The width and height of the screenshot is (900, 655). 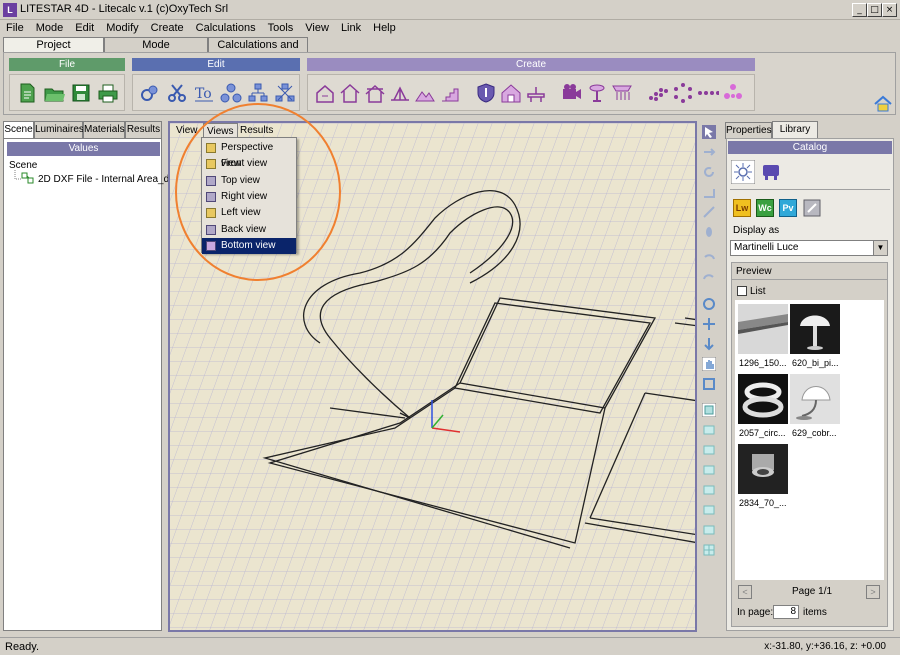 I want to click on next-page-button: >, so click(x=873, y=592).